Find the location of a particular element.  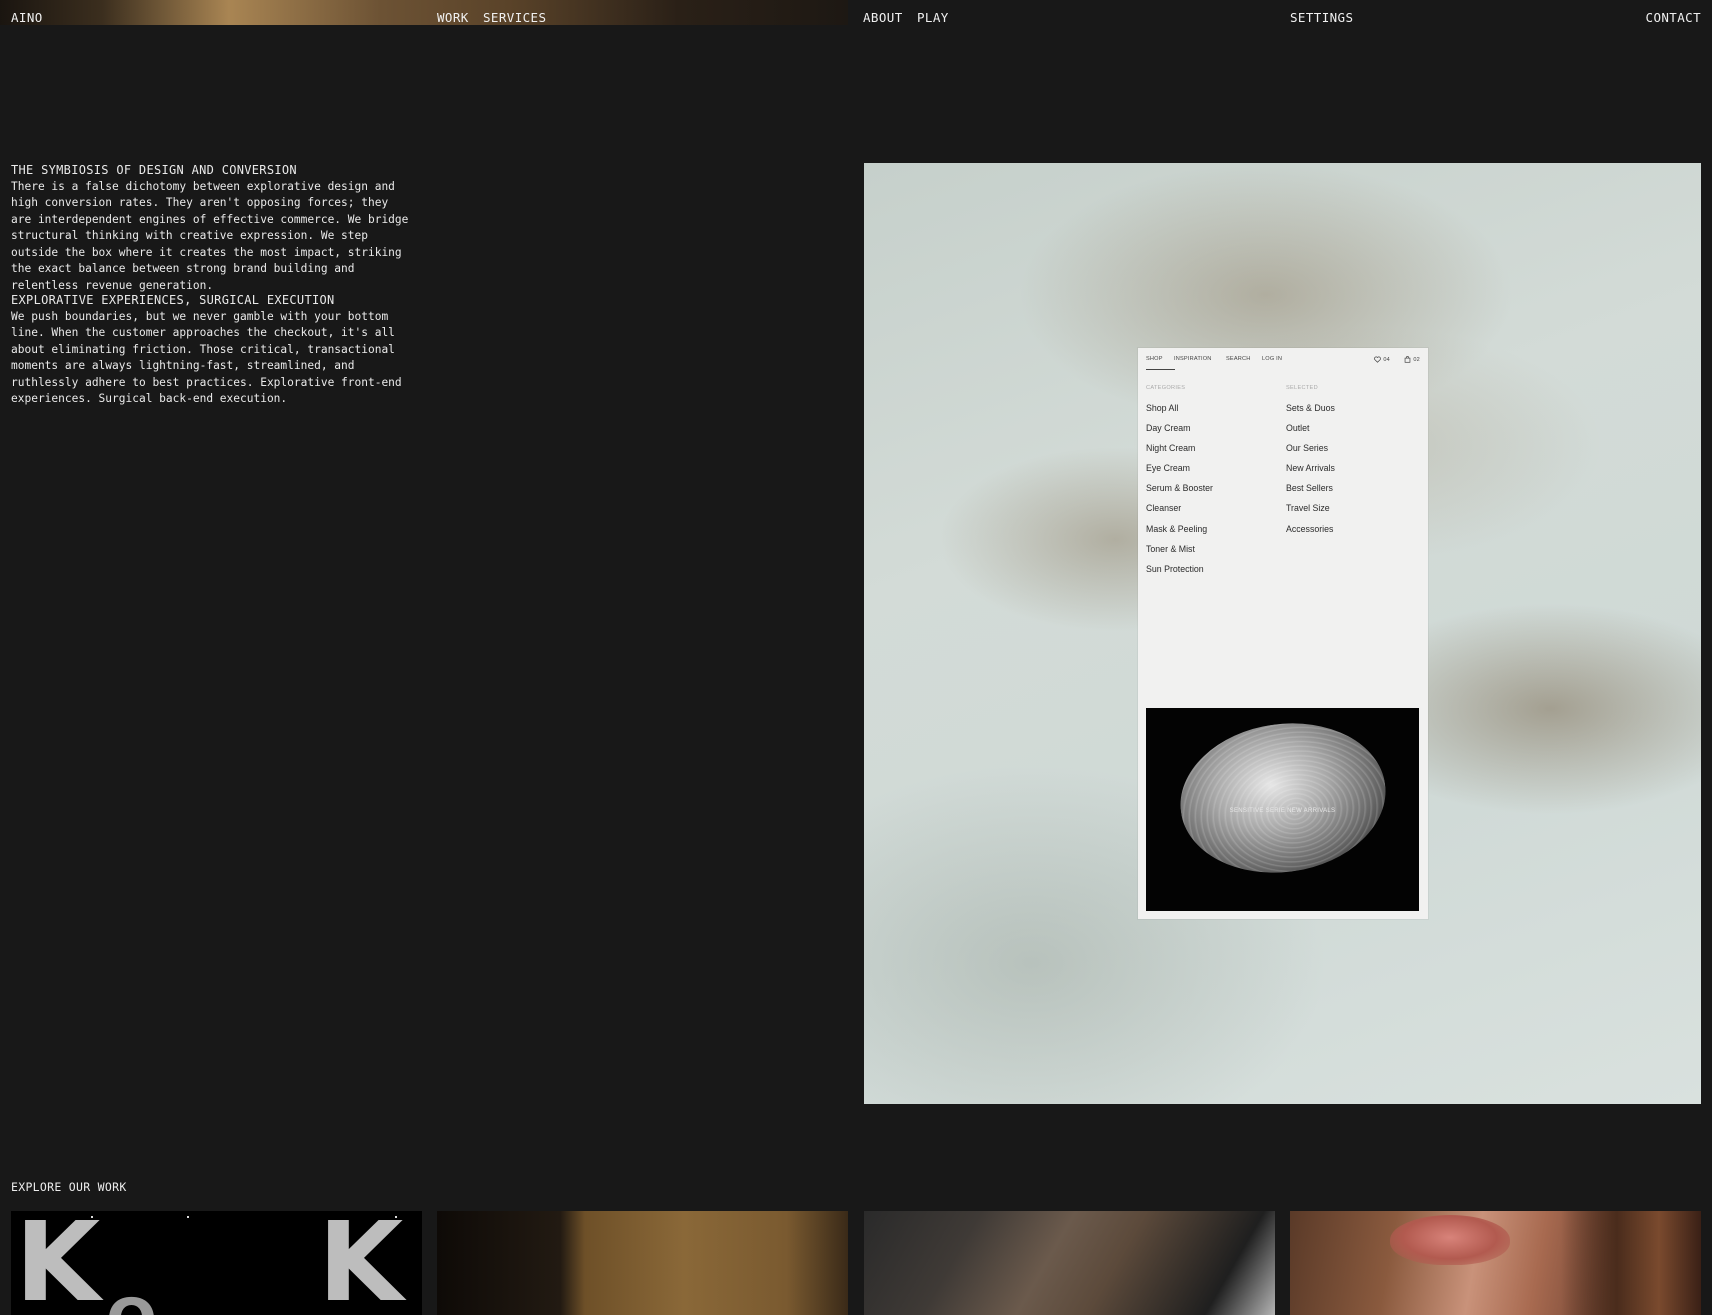

header-image-strip is located at coordinates (424, 12).